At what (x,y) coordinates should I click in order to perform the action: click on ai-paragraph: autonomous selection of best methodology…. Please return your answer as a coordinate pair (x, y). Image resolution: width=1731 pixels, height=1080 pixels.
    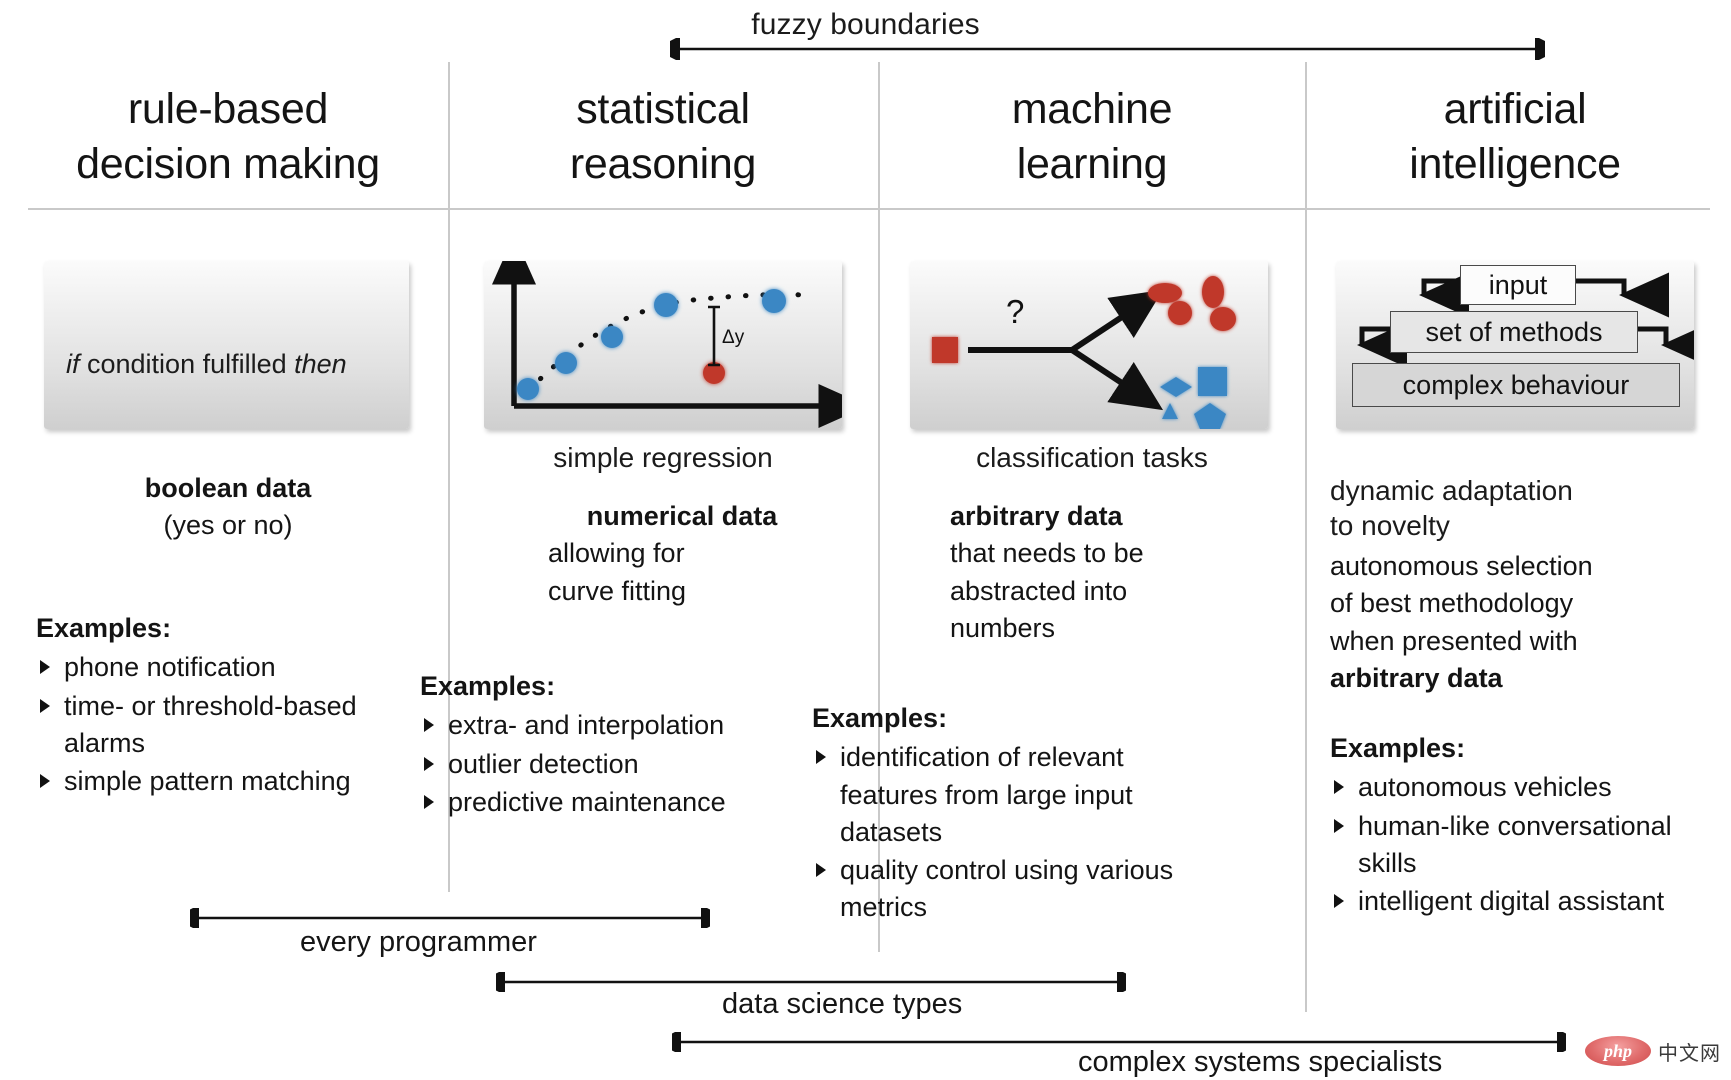
    Looking at the image, I should click on (1525, 622).